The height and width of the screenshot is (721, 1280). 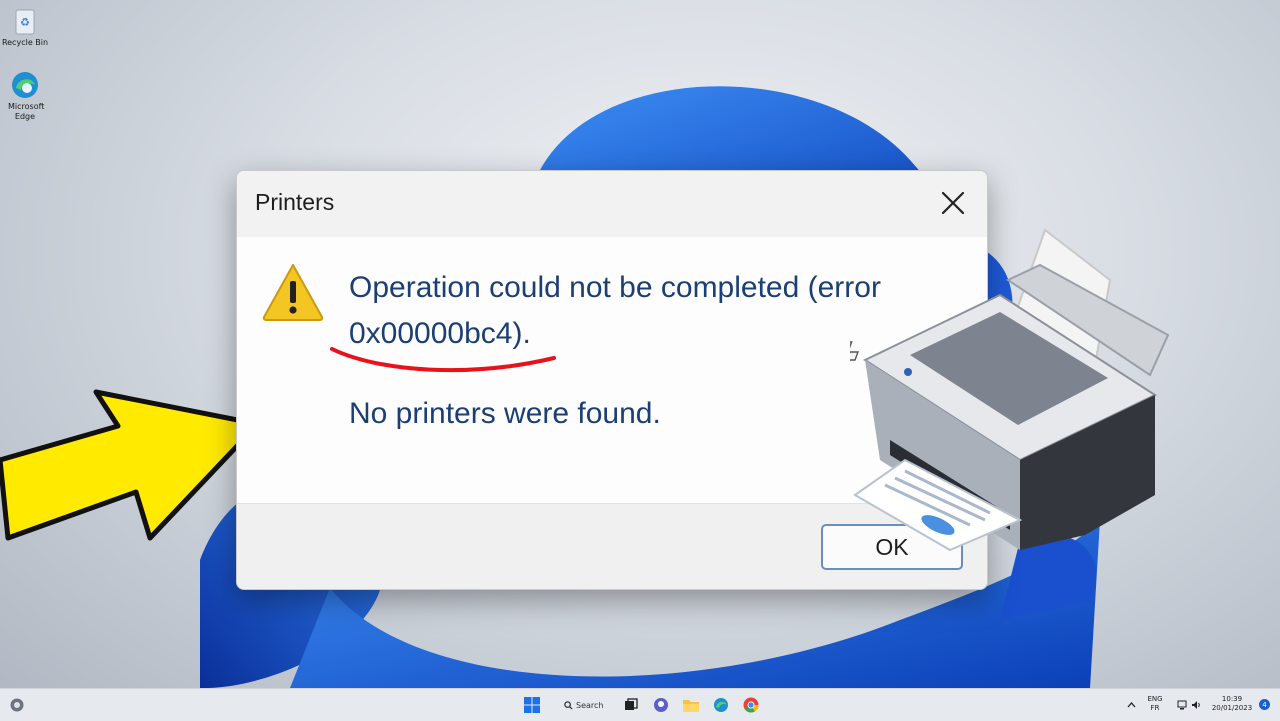 I want to click on error-message-suffix: )., so click(x=521, y=333).